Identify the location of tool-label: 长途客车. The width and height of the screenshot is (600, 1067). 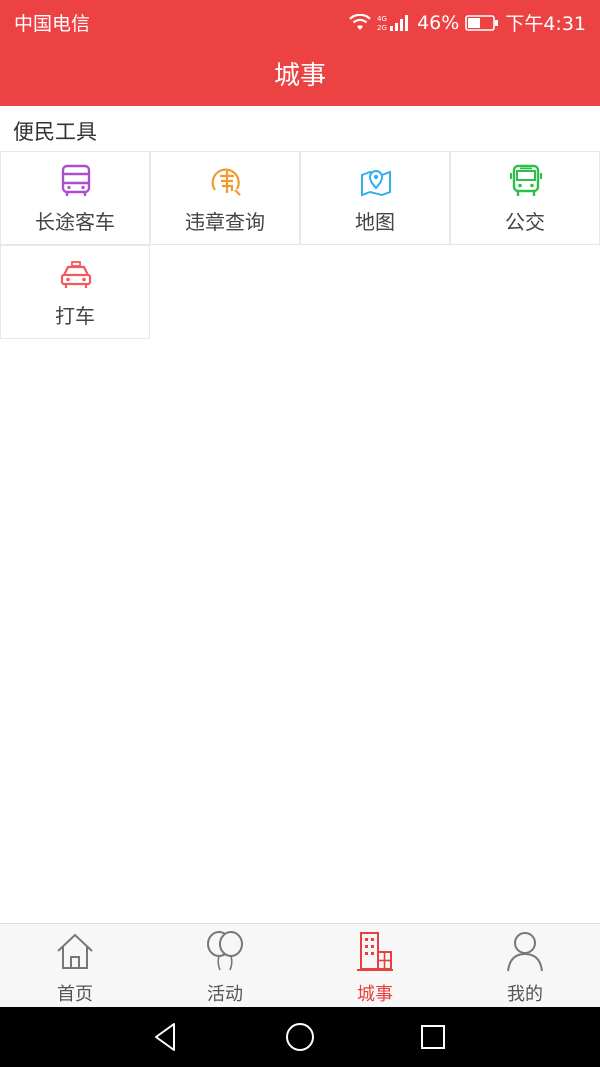
(75, 222).